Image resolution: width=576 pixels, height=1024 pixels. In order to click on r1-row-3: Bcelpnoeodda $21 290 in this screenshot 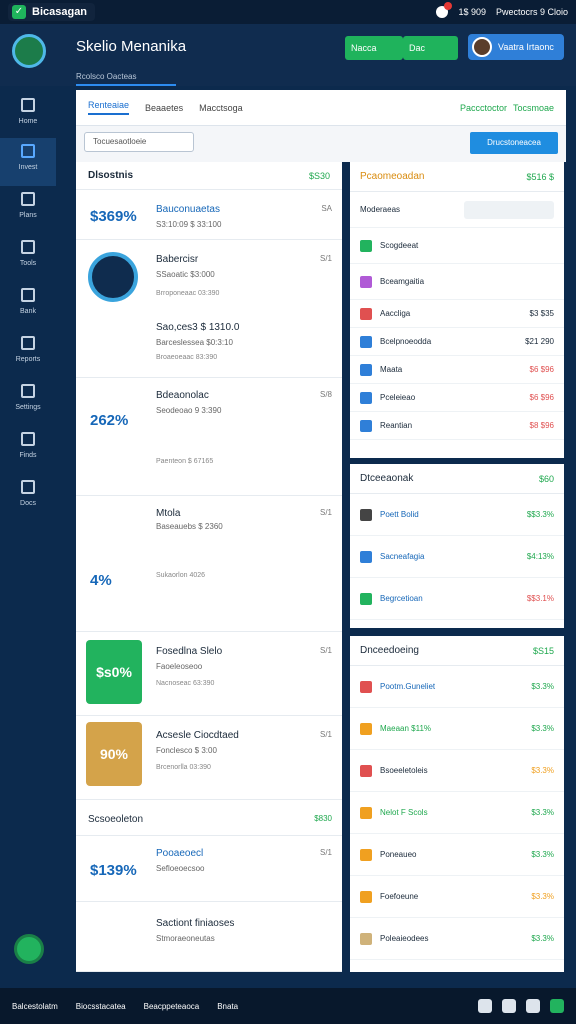, I will do `click(457, 342)`.